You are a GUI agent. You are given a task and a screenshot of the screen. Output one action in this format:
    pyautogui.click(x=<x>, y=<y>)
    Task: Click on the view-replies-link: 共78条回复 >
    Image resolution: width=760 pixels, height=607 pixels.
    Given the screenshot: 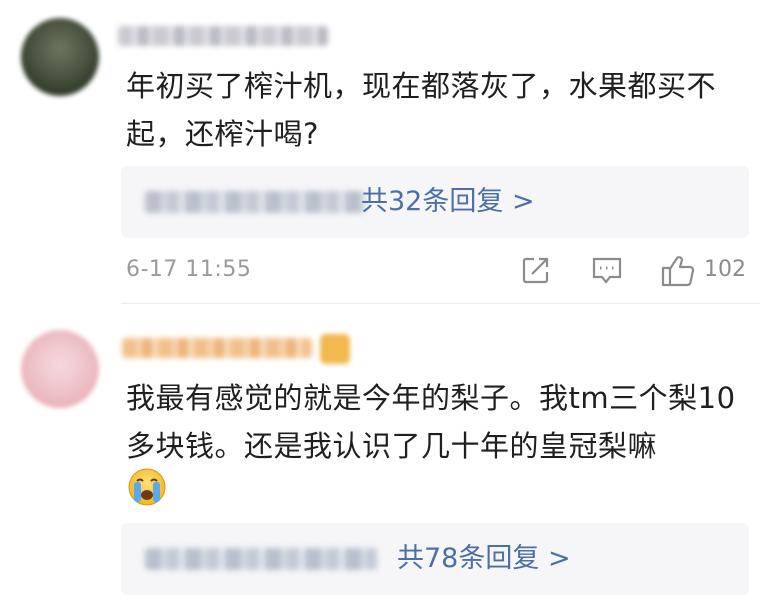 What is the action you would take?
    pyautogui.click(x=484, y=559)
    